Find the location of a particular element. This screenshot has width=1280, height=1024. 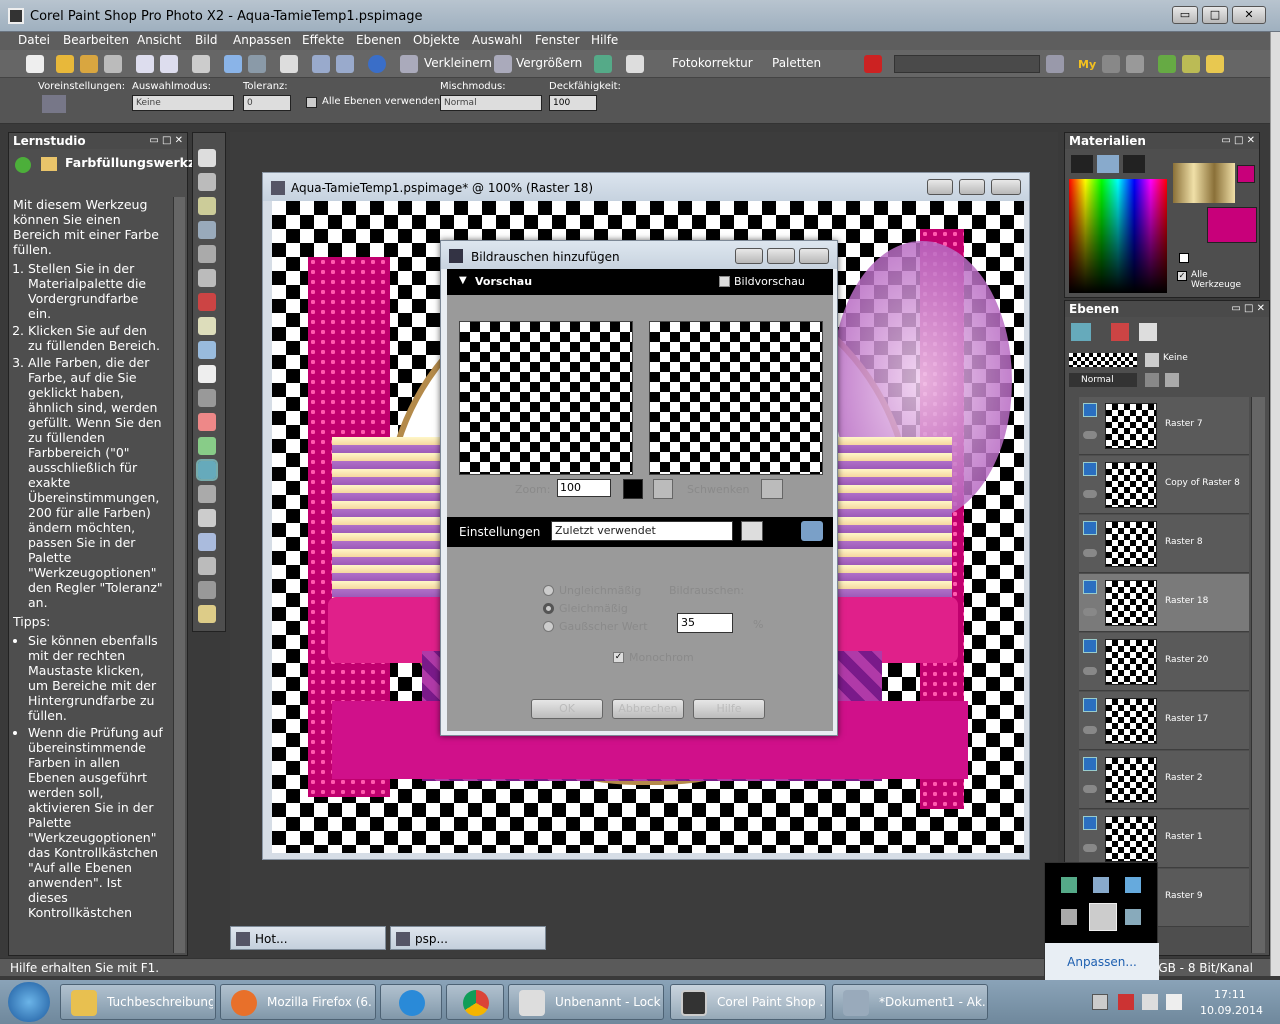

flood-fill-tool-icon is located at coordinates (207, 470).